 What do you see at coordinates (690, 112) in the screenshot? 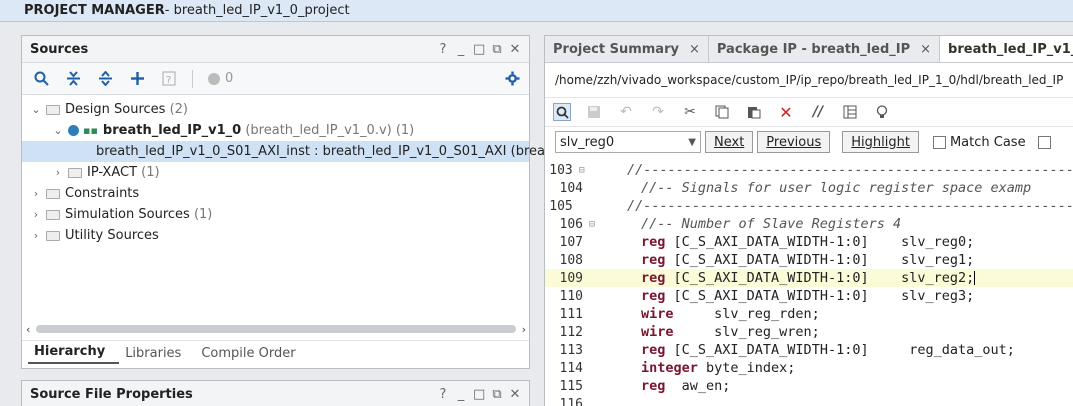
I see `cut-icon: ✂` at bounding box center [690, 112].